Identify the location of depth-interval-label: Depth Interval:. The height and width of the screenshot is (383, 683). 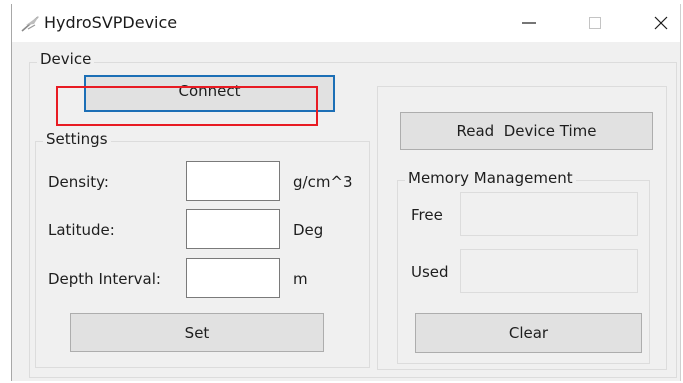
(104, 279).